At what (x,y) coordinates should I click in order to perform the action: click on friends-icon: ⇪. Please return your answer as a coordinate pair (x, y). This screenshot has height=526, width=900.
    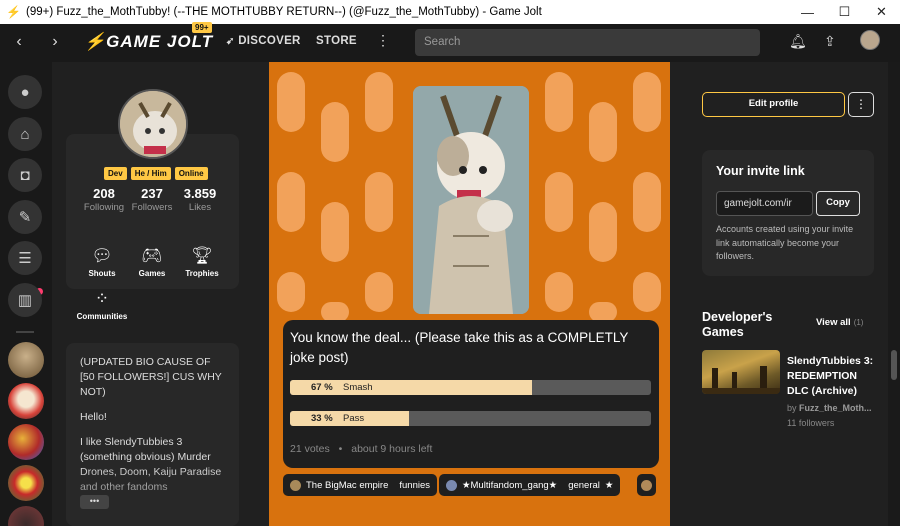
    Looking at the image, I should click on (830, 41).